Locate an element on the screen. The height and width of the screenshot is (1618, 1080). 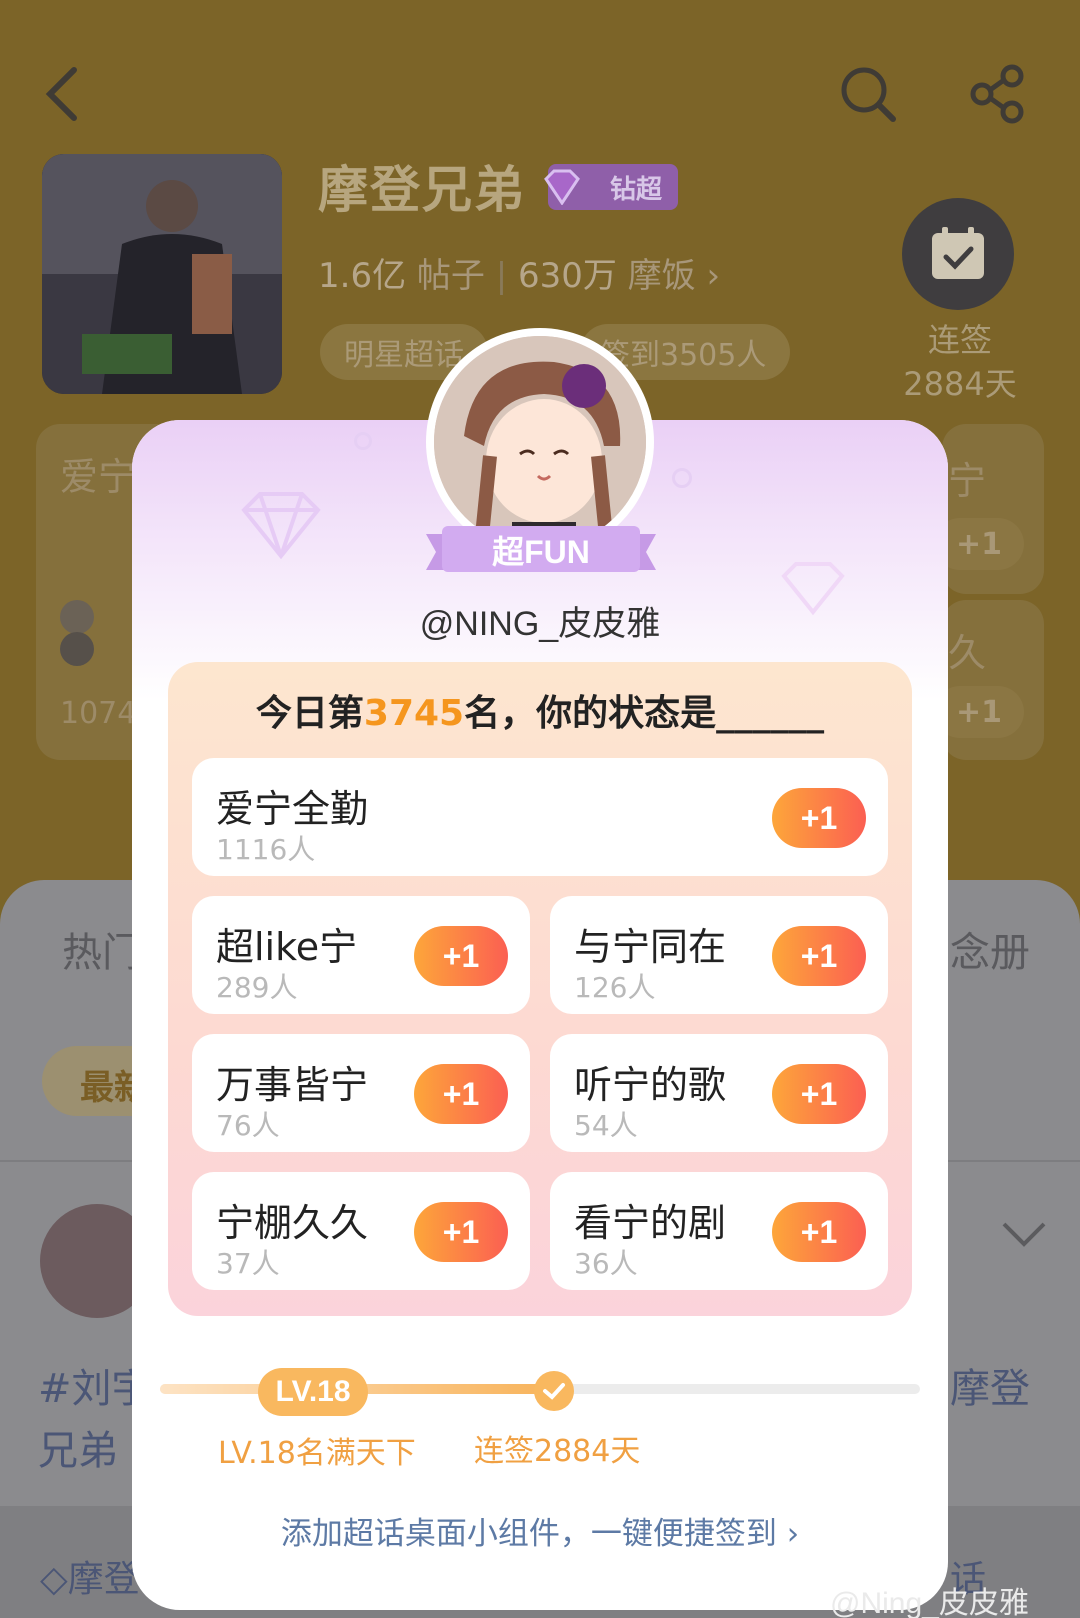
watermark: @Ning_皮皮雅 is located at coordinates (929, 1602).